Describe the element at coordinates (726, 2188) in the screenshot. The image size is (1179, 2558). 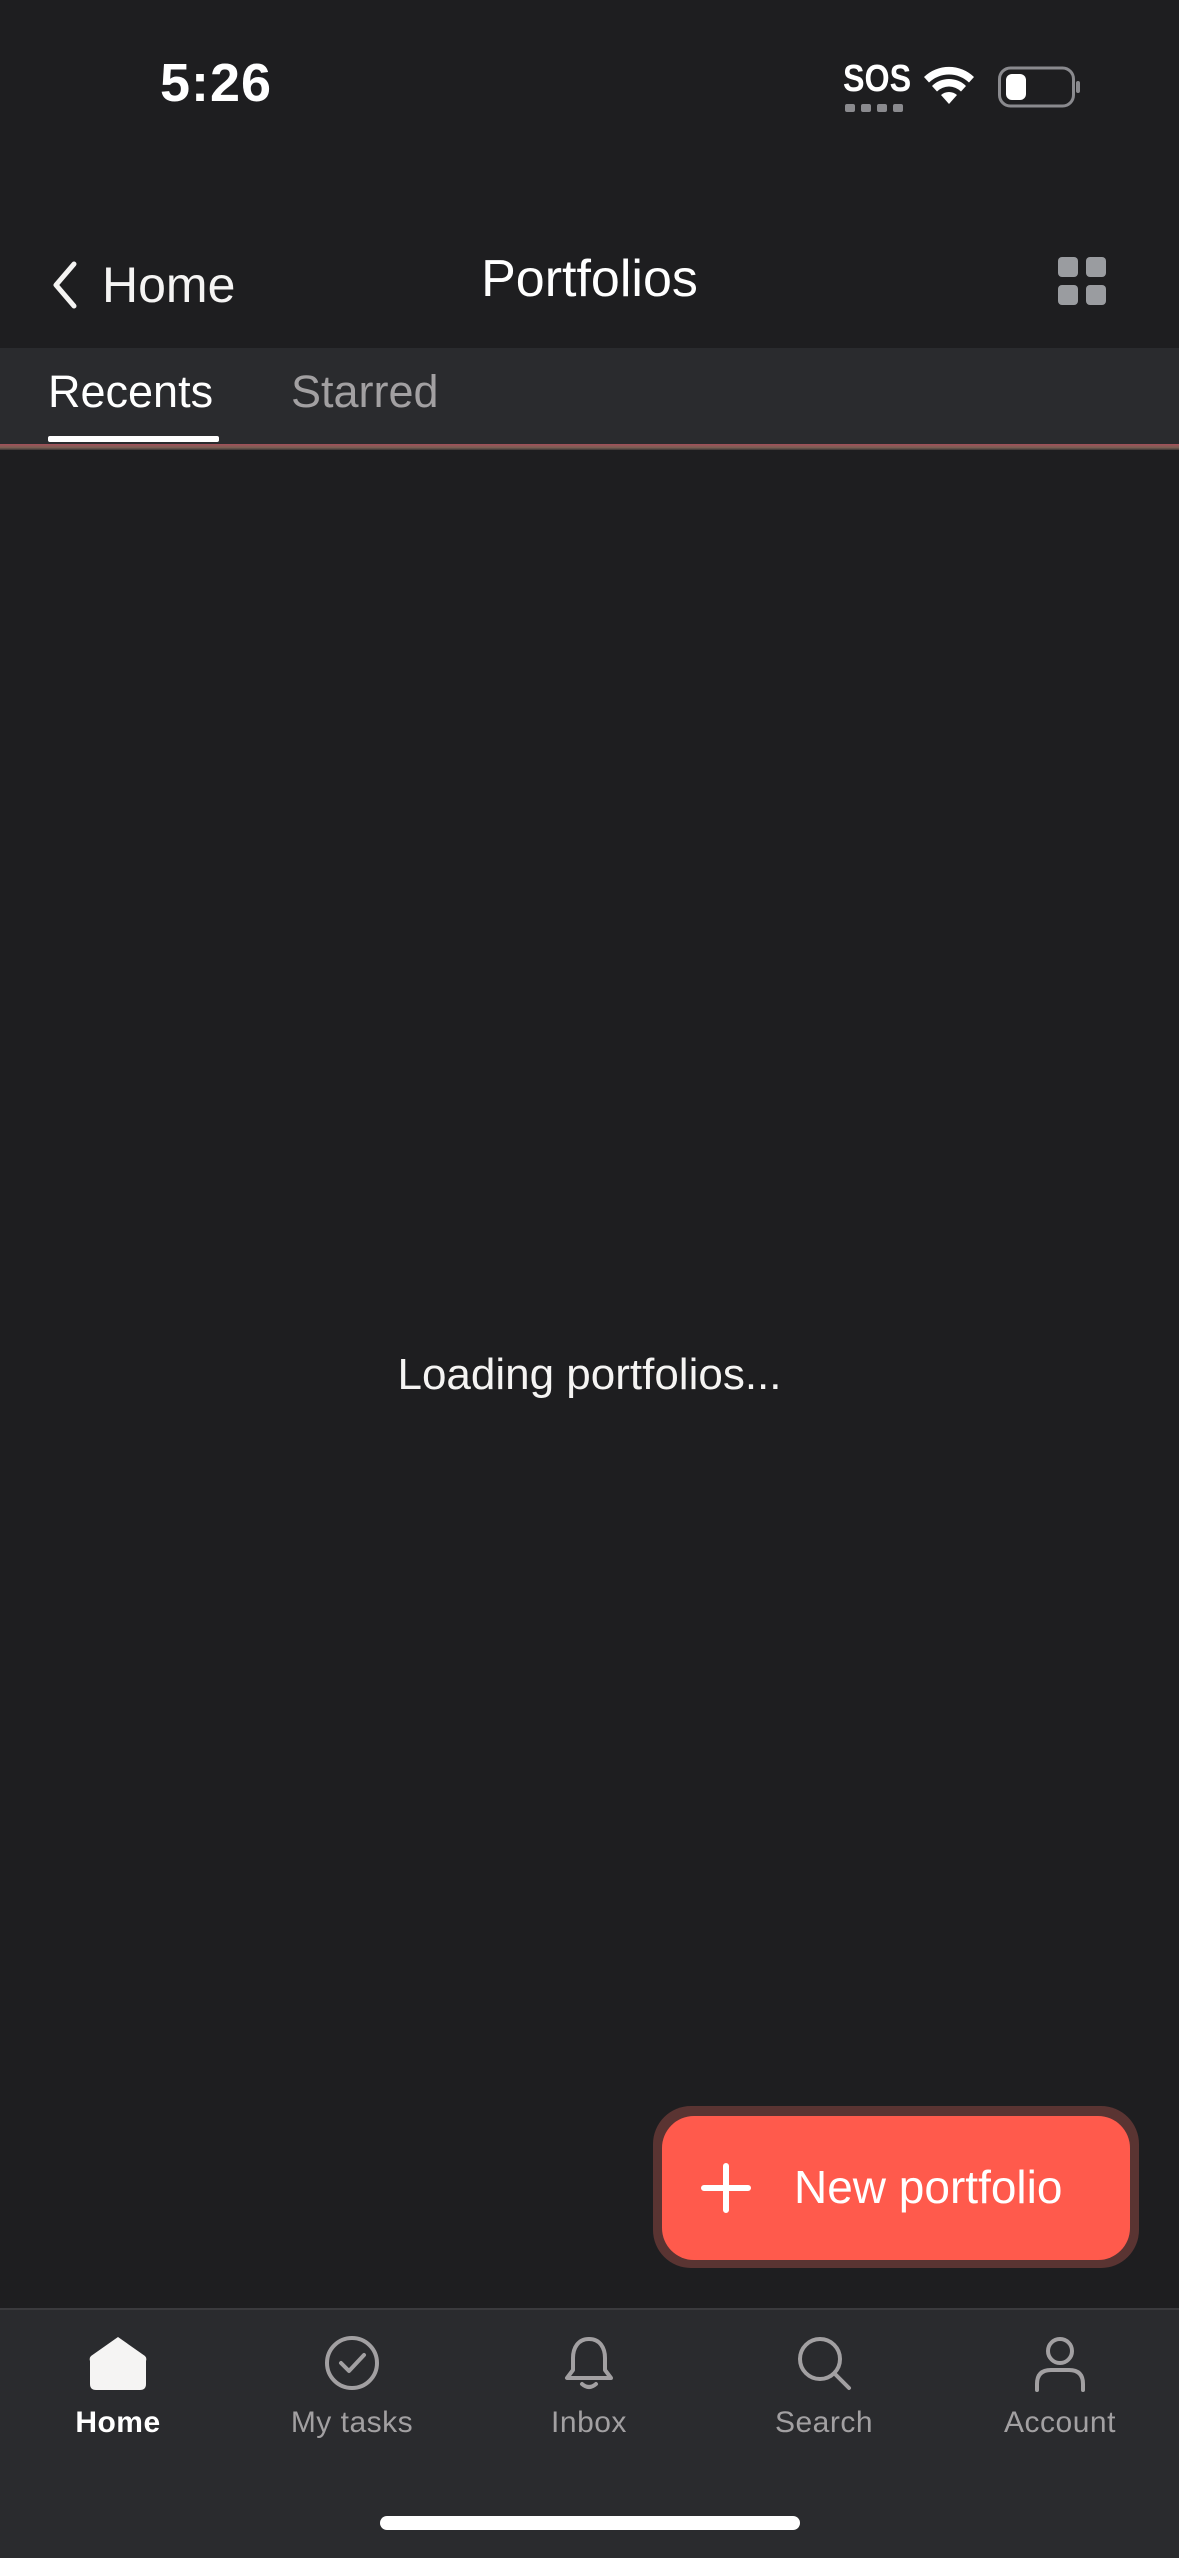
I see `plus-icon` at that location.